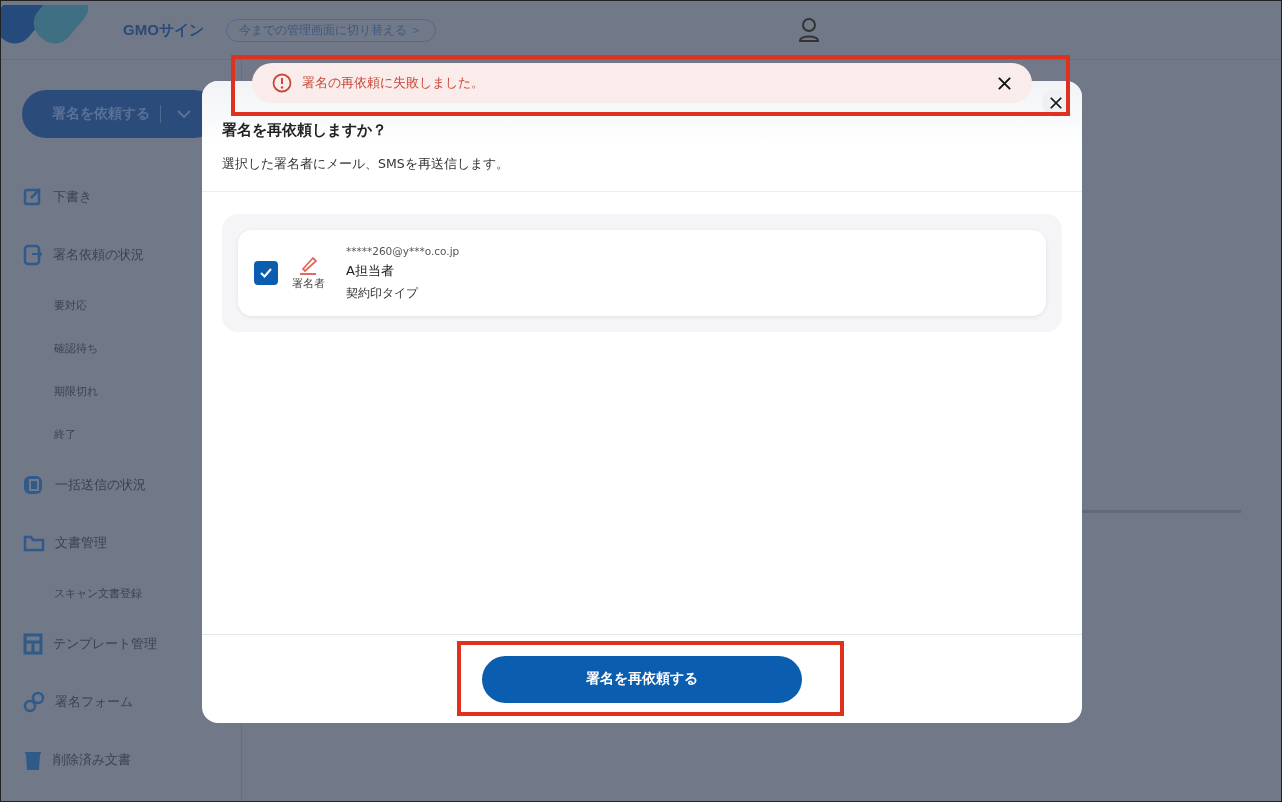 The width and height of the screenshot is (1282, 802). What do you see at coordinates (642, 273) in the screenshot?
I see `signer-card: 署名者 *****260@y***o.co.jp A担当者 契約印タイプ` at bounding box center [642, 273].